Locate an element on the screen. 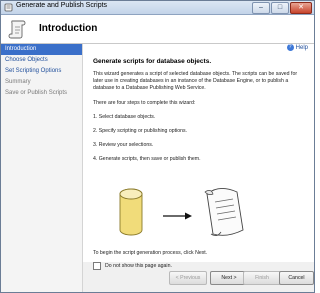 Image resolution: width=320 pixels, height=293 pixels. wizard-button-bar: < Previous Next > Finish Cancel is located at coordinates (198, 279).